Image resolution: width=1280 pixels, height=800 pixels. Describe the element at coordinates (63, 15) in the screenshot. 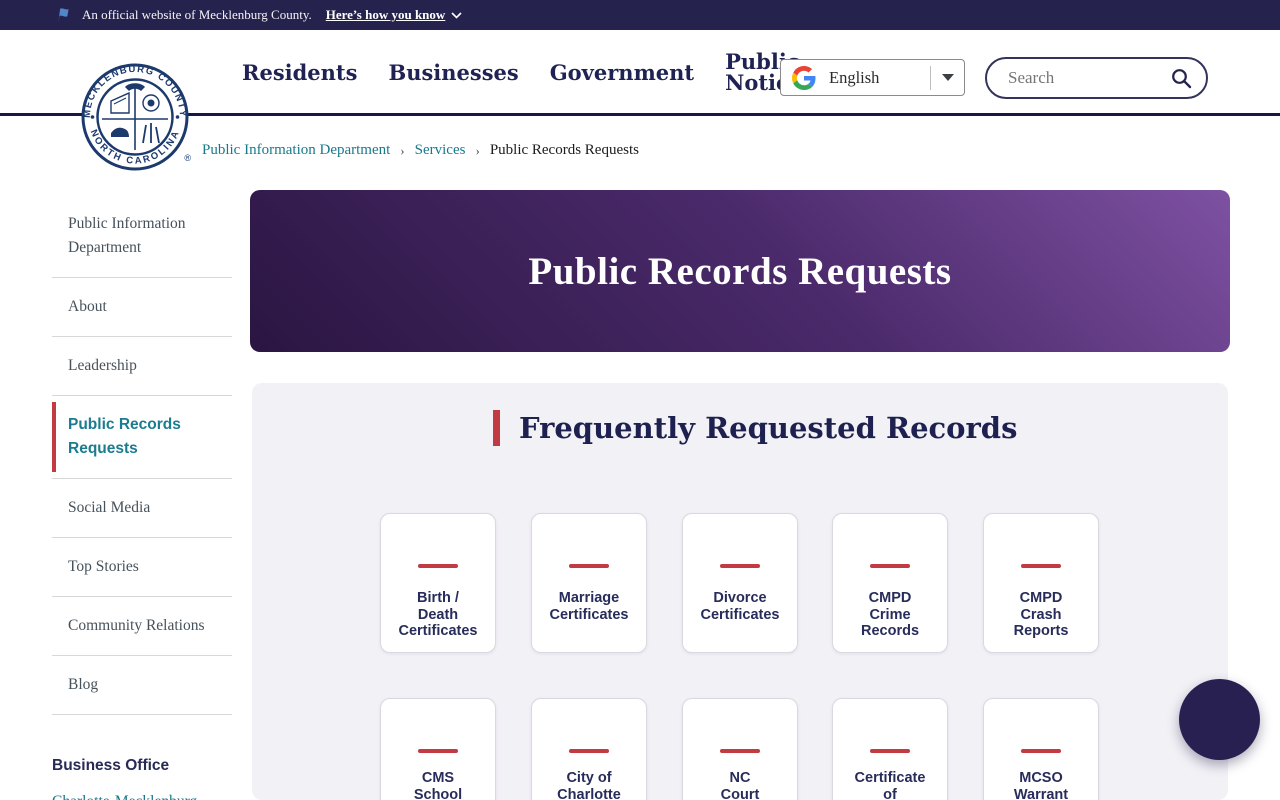

I see `flag-icon` at that location.